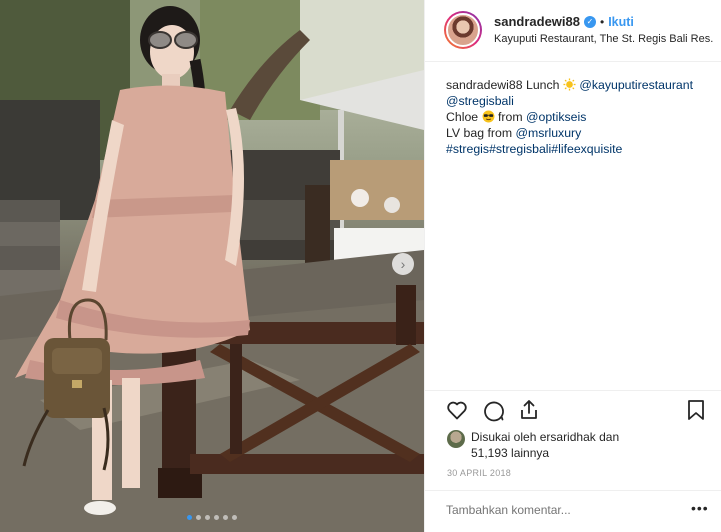 The image size is (721, 532). I want to click on action-bar, so click(576, 411).